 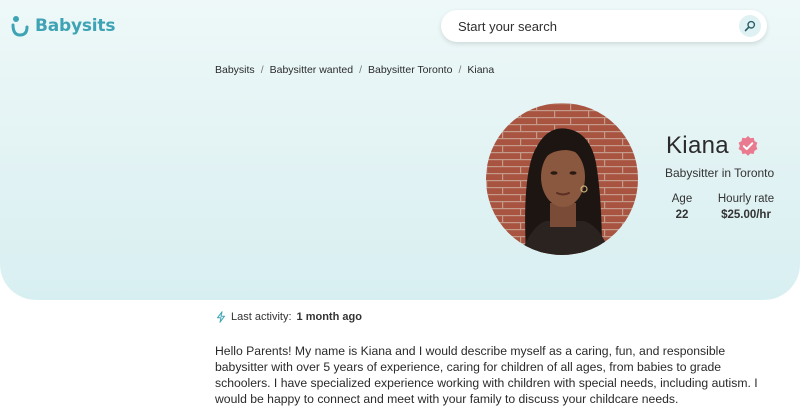 What do you see at coordinates (748, 146) in the screenshot?
I see `verified-check-icon` at bounding box center [748, 146].